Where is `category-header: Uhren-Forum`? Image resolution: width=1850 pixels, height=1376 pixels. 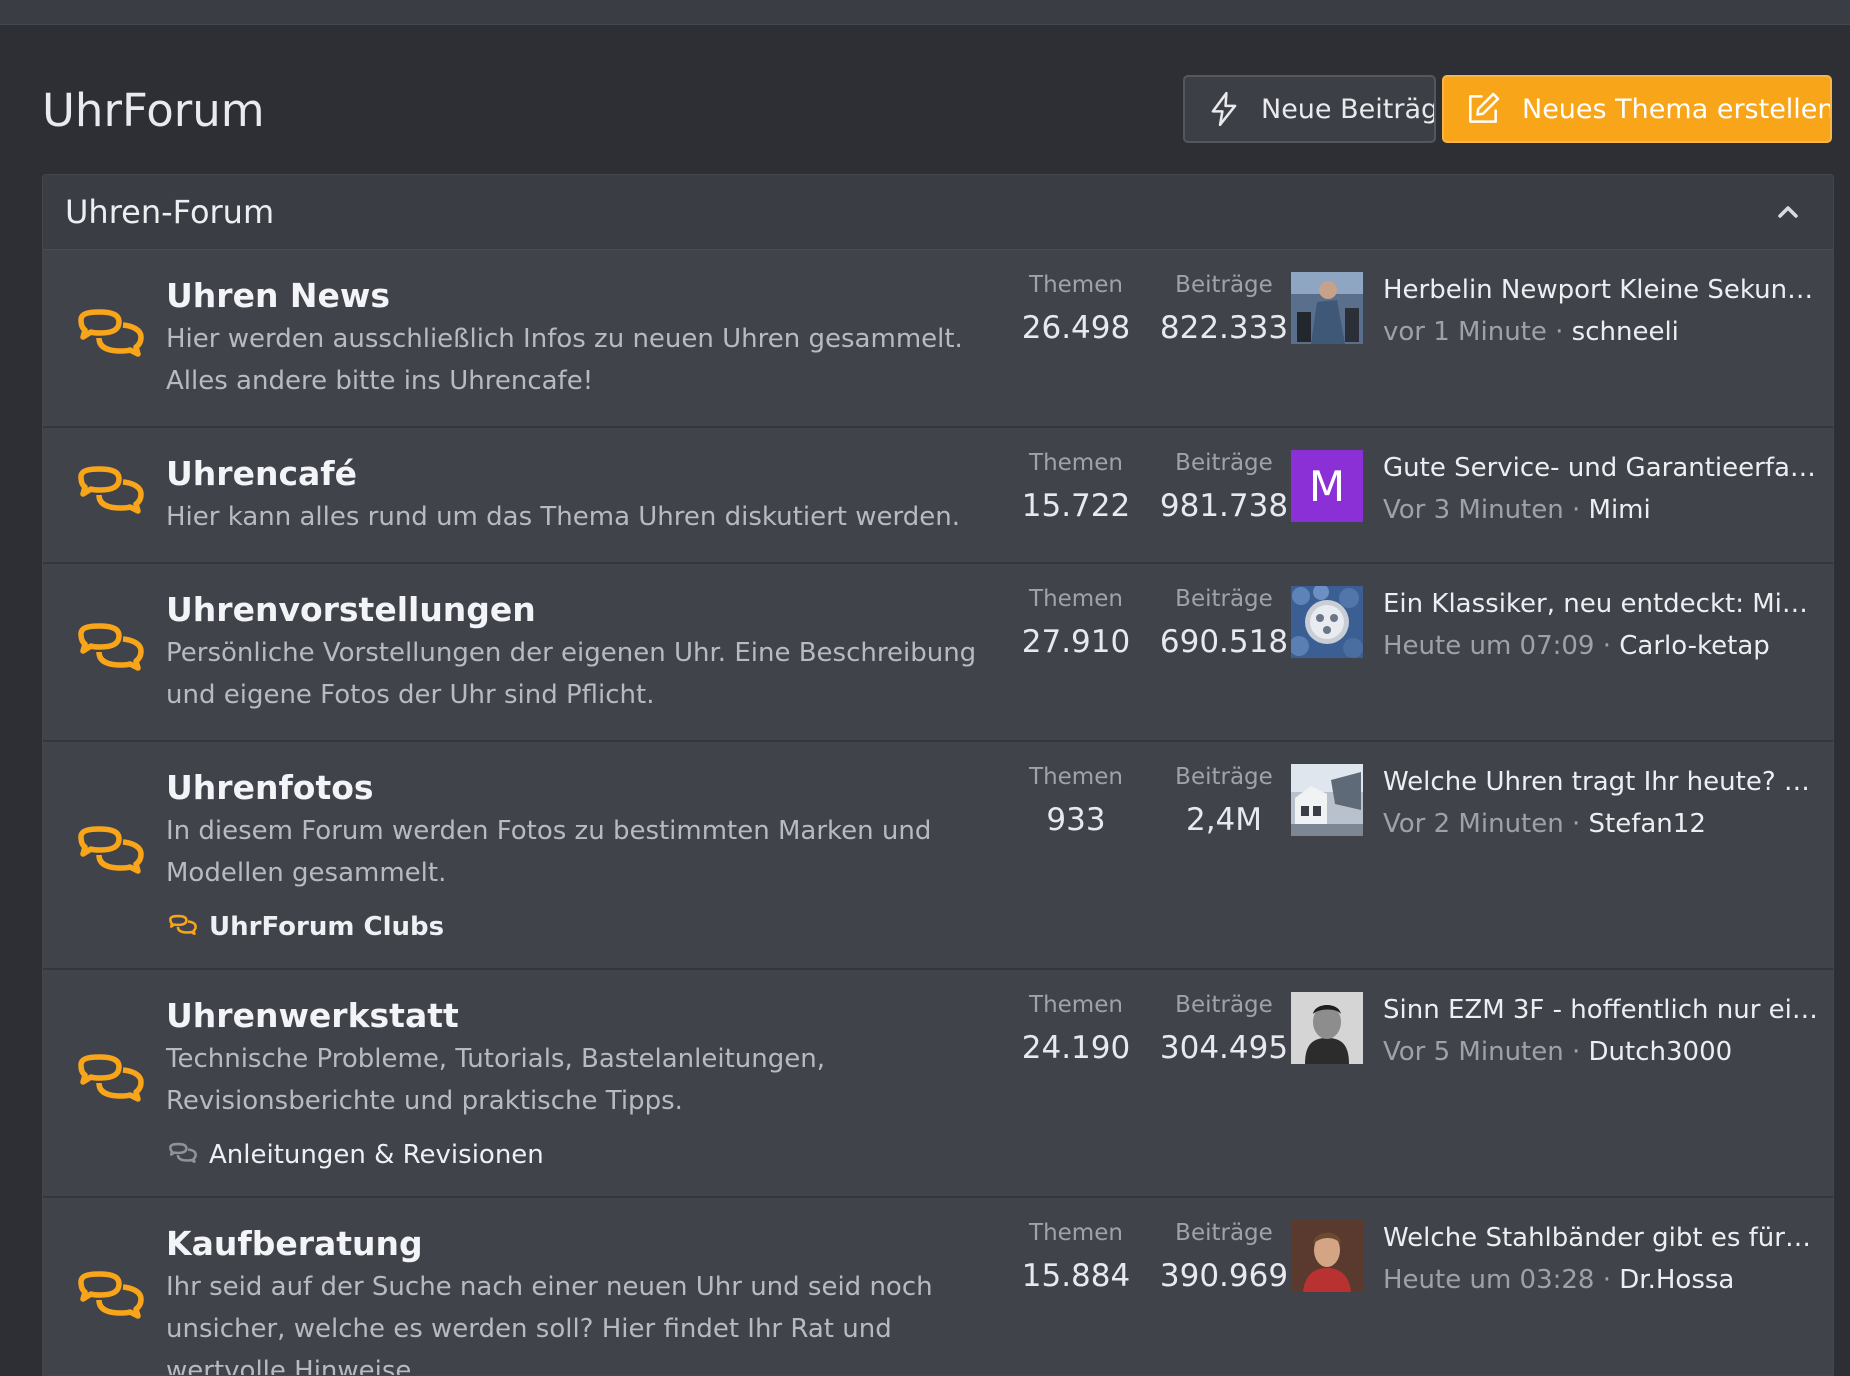
category-header: Uhren-Forum is located at coordinates (938, 212).